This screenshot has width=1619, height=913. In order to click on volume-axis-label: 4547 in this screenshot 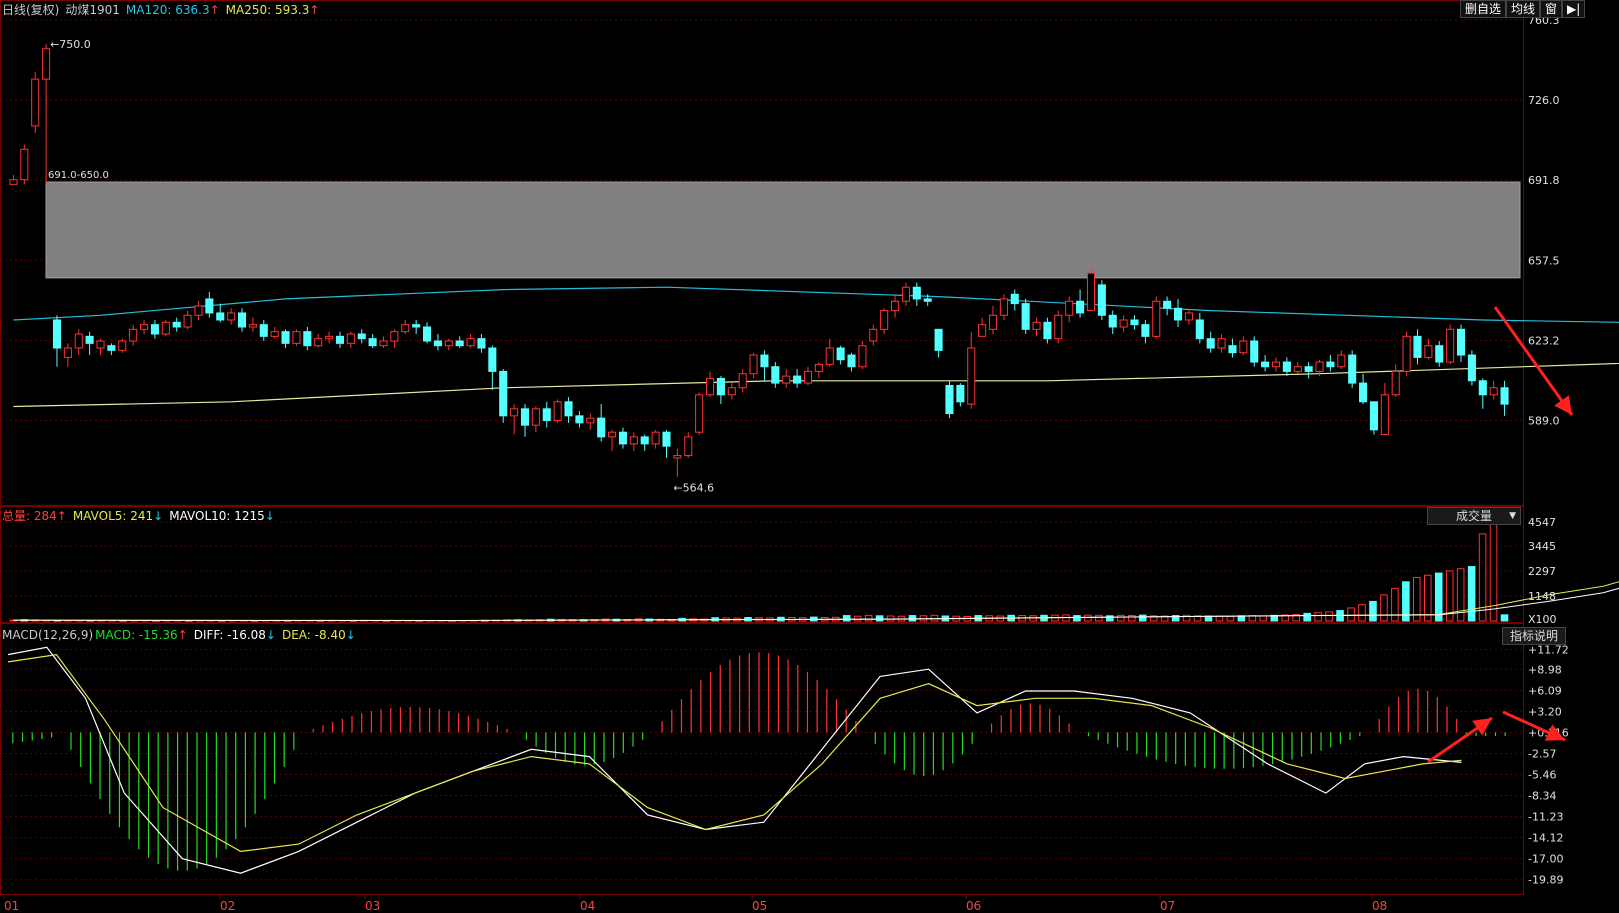, I will do `click(1542, 522)`.